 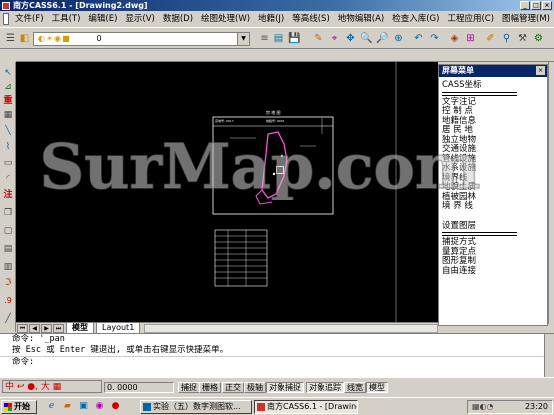 What do you see at coordinates (243, 39) in the screenshot?
I see `chevron-down-icon: ▼` at bounding box center [243, 39].